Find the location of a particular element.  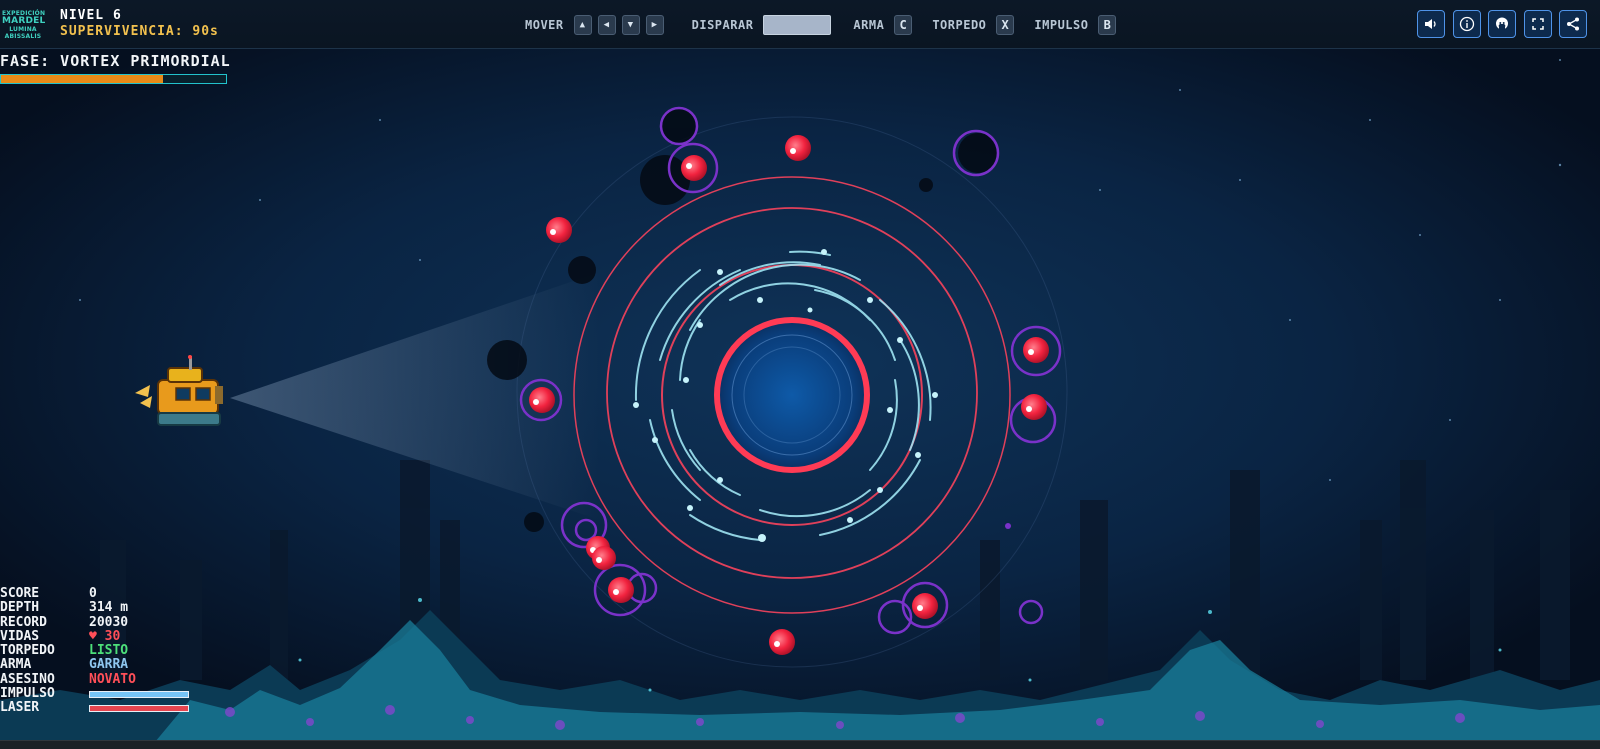

weapon-key: C is located at coordinates (903, 25).